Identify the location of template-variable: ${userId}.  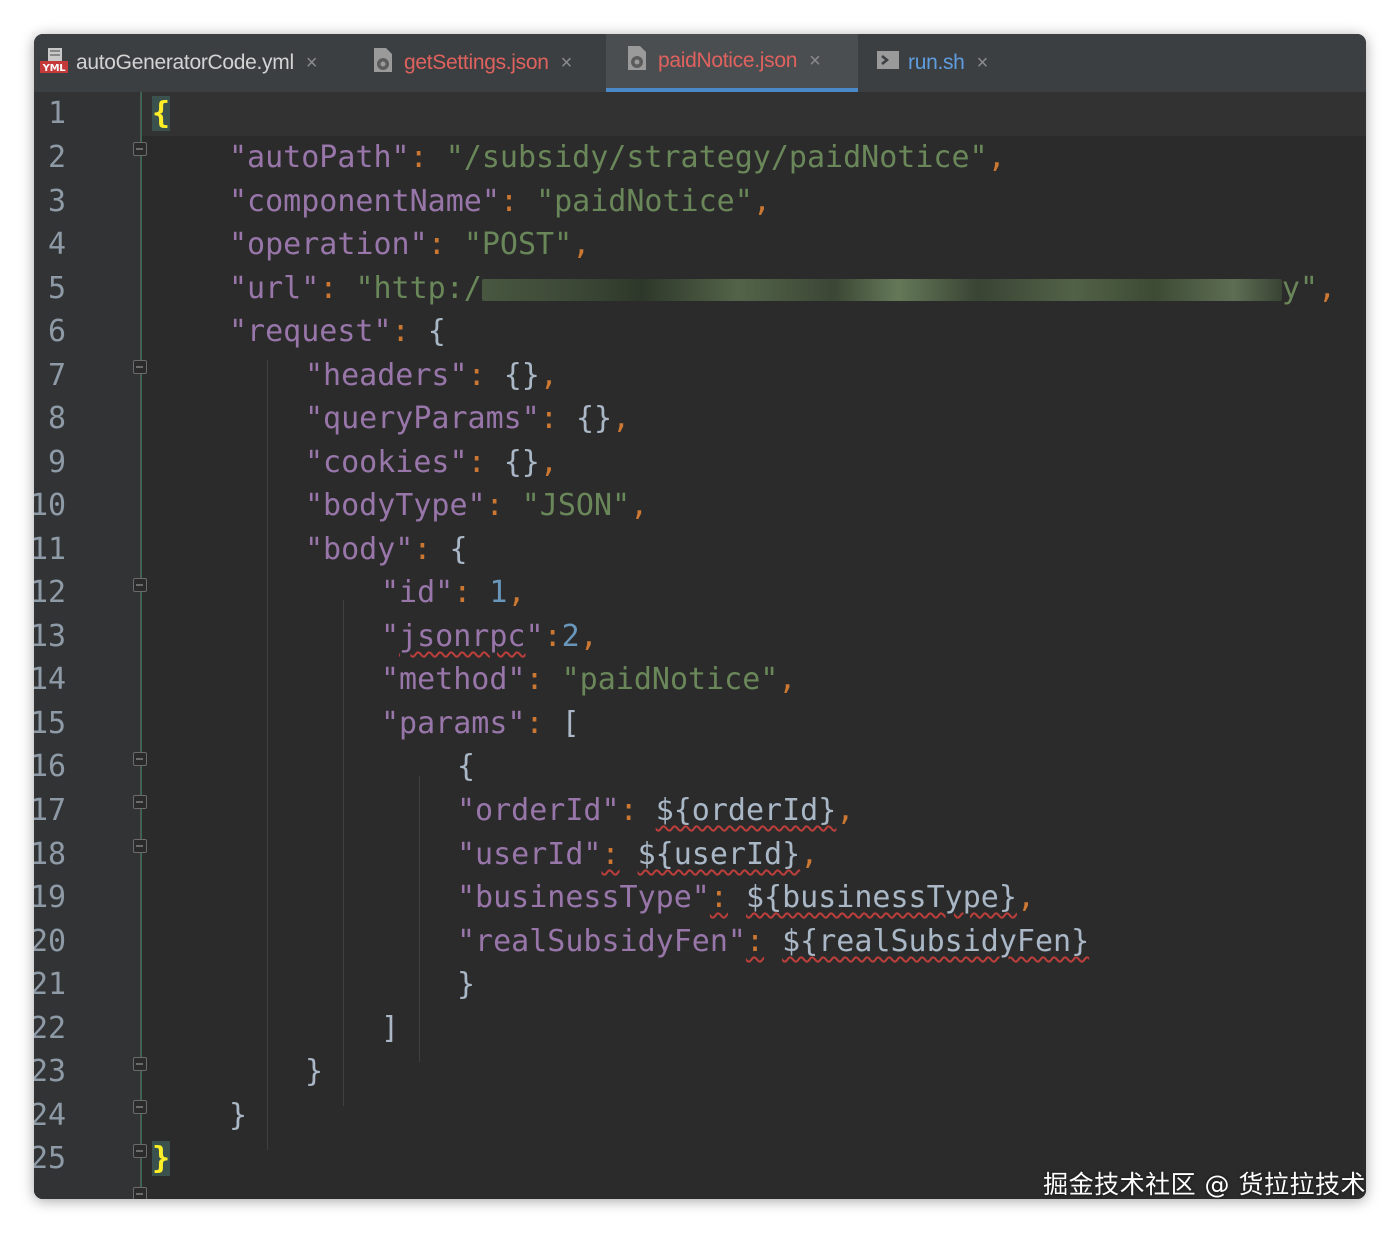
(719, 854).